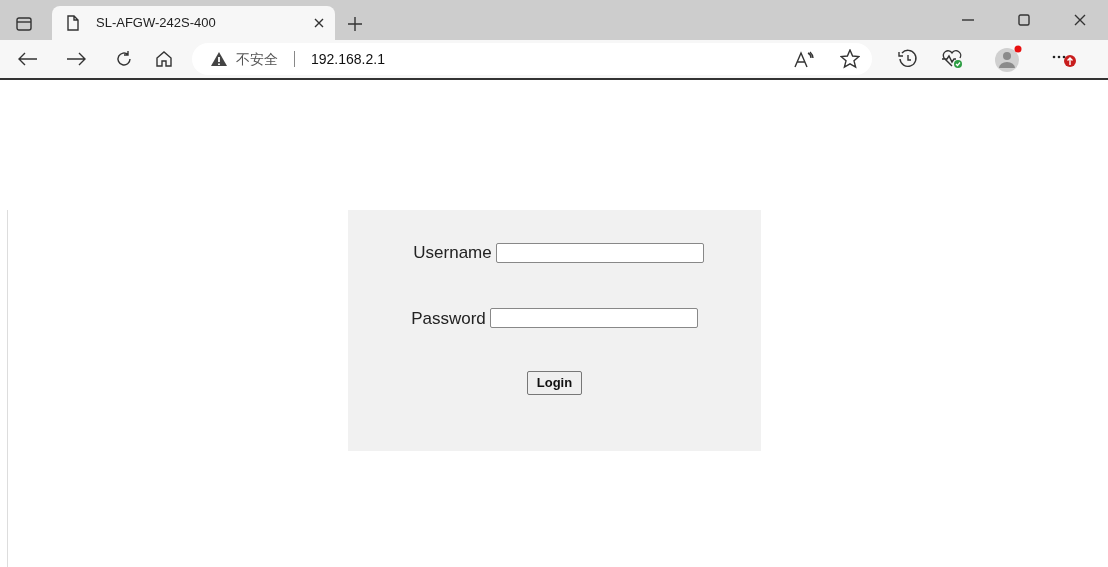 The image size is (1108, 567). What do you see at coordinates (908, 59) in the screenshot?
I see `history-icon` at bounding box center [908, 59].